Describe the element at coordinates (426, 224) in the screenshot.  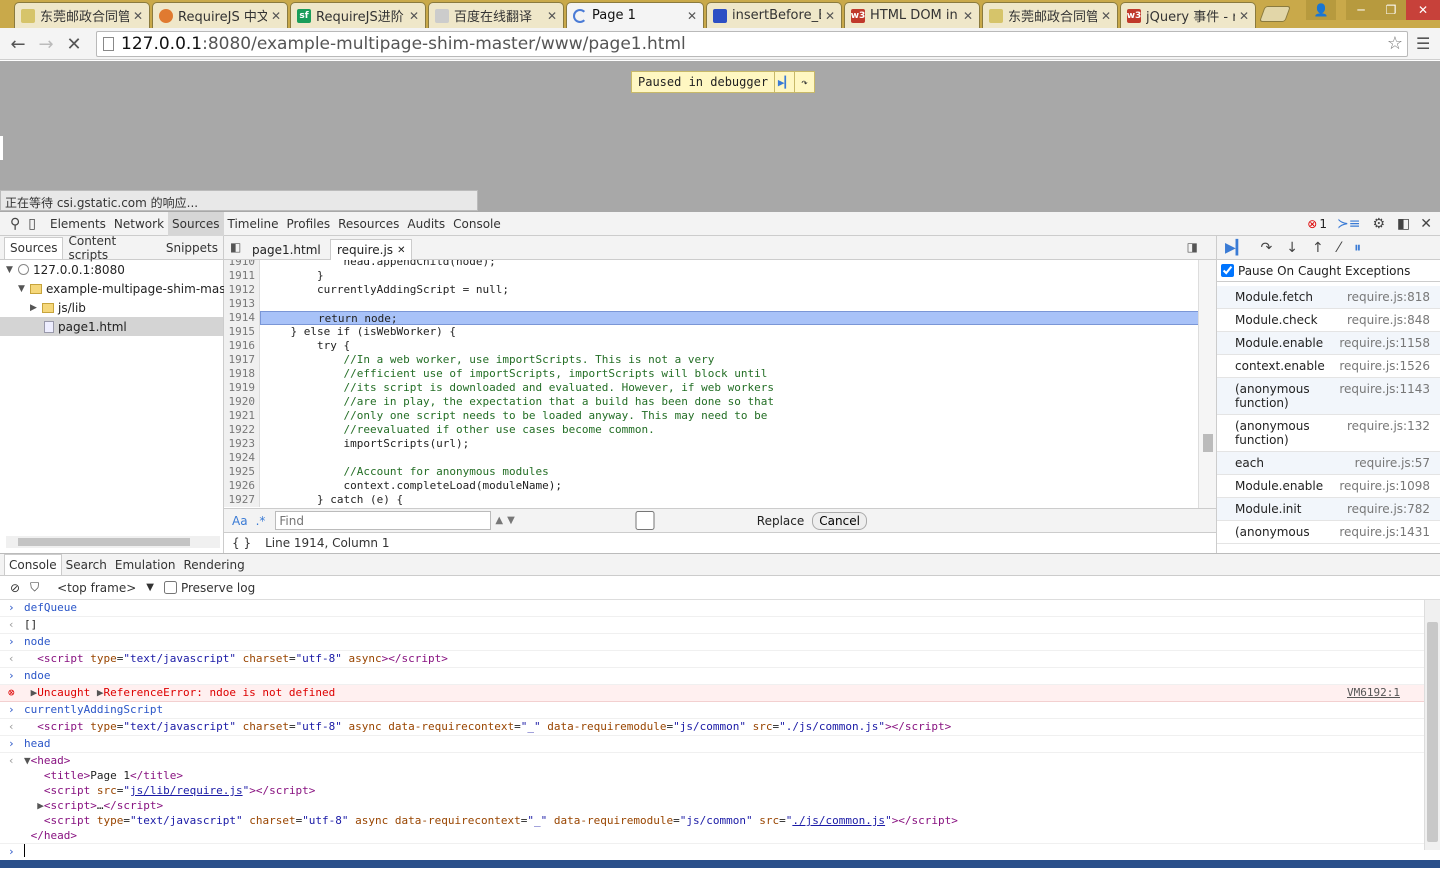
I see `tab-audits: Audits` at that location.